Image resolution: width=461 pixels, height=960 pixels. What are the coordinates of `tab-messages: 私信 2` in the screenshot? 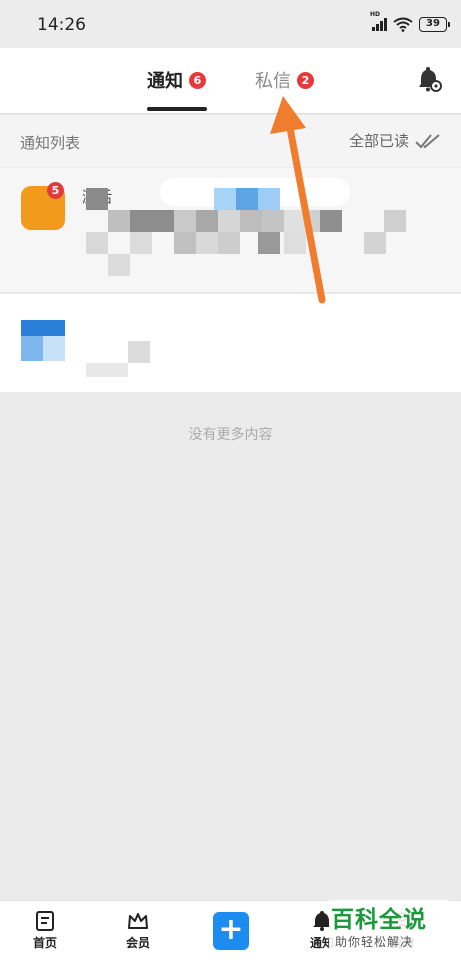 It's located at (284, 80).